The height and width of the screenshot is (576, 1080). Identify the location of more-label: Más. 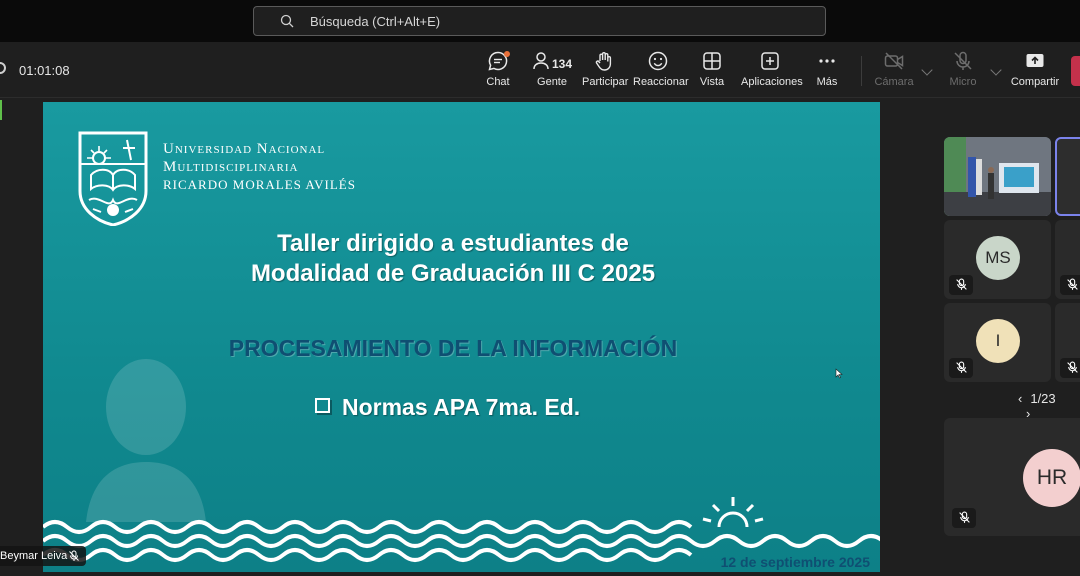
(827, 82).